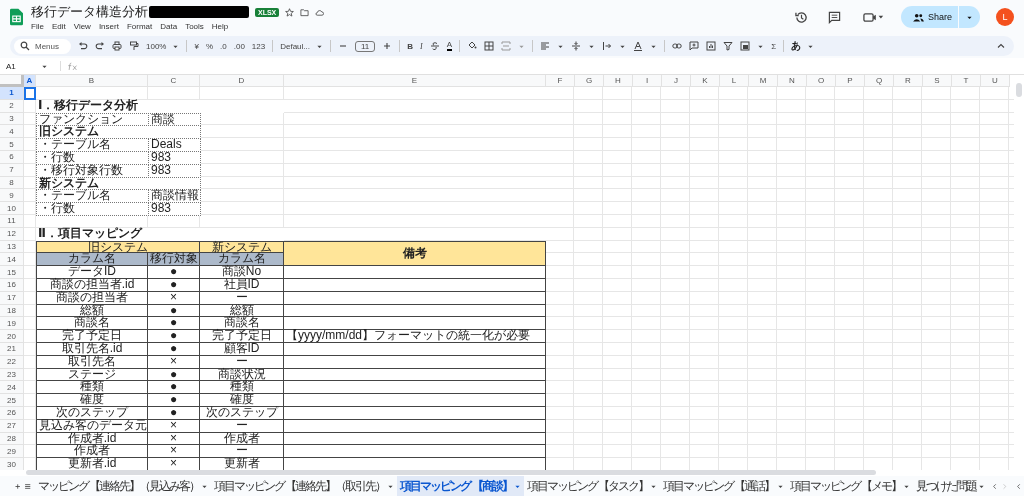 This screenshot has height=496, width=1024. What do you see at coordinates (242, 81) in the screenshot?
I see `column-header: D` at bounding box center [242, 81].